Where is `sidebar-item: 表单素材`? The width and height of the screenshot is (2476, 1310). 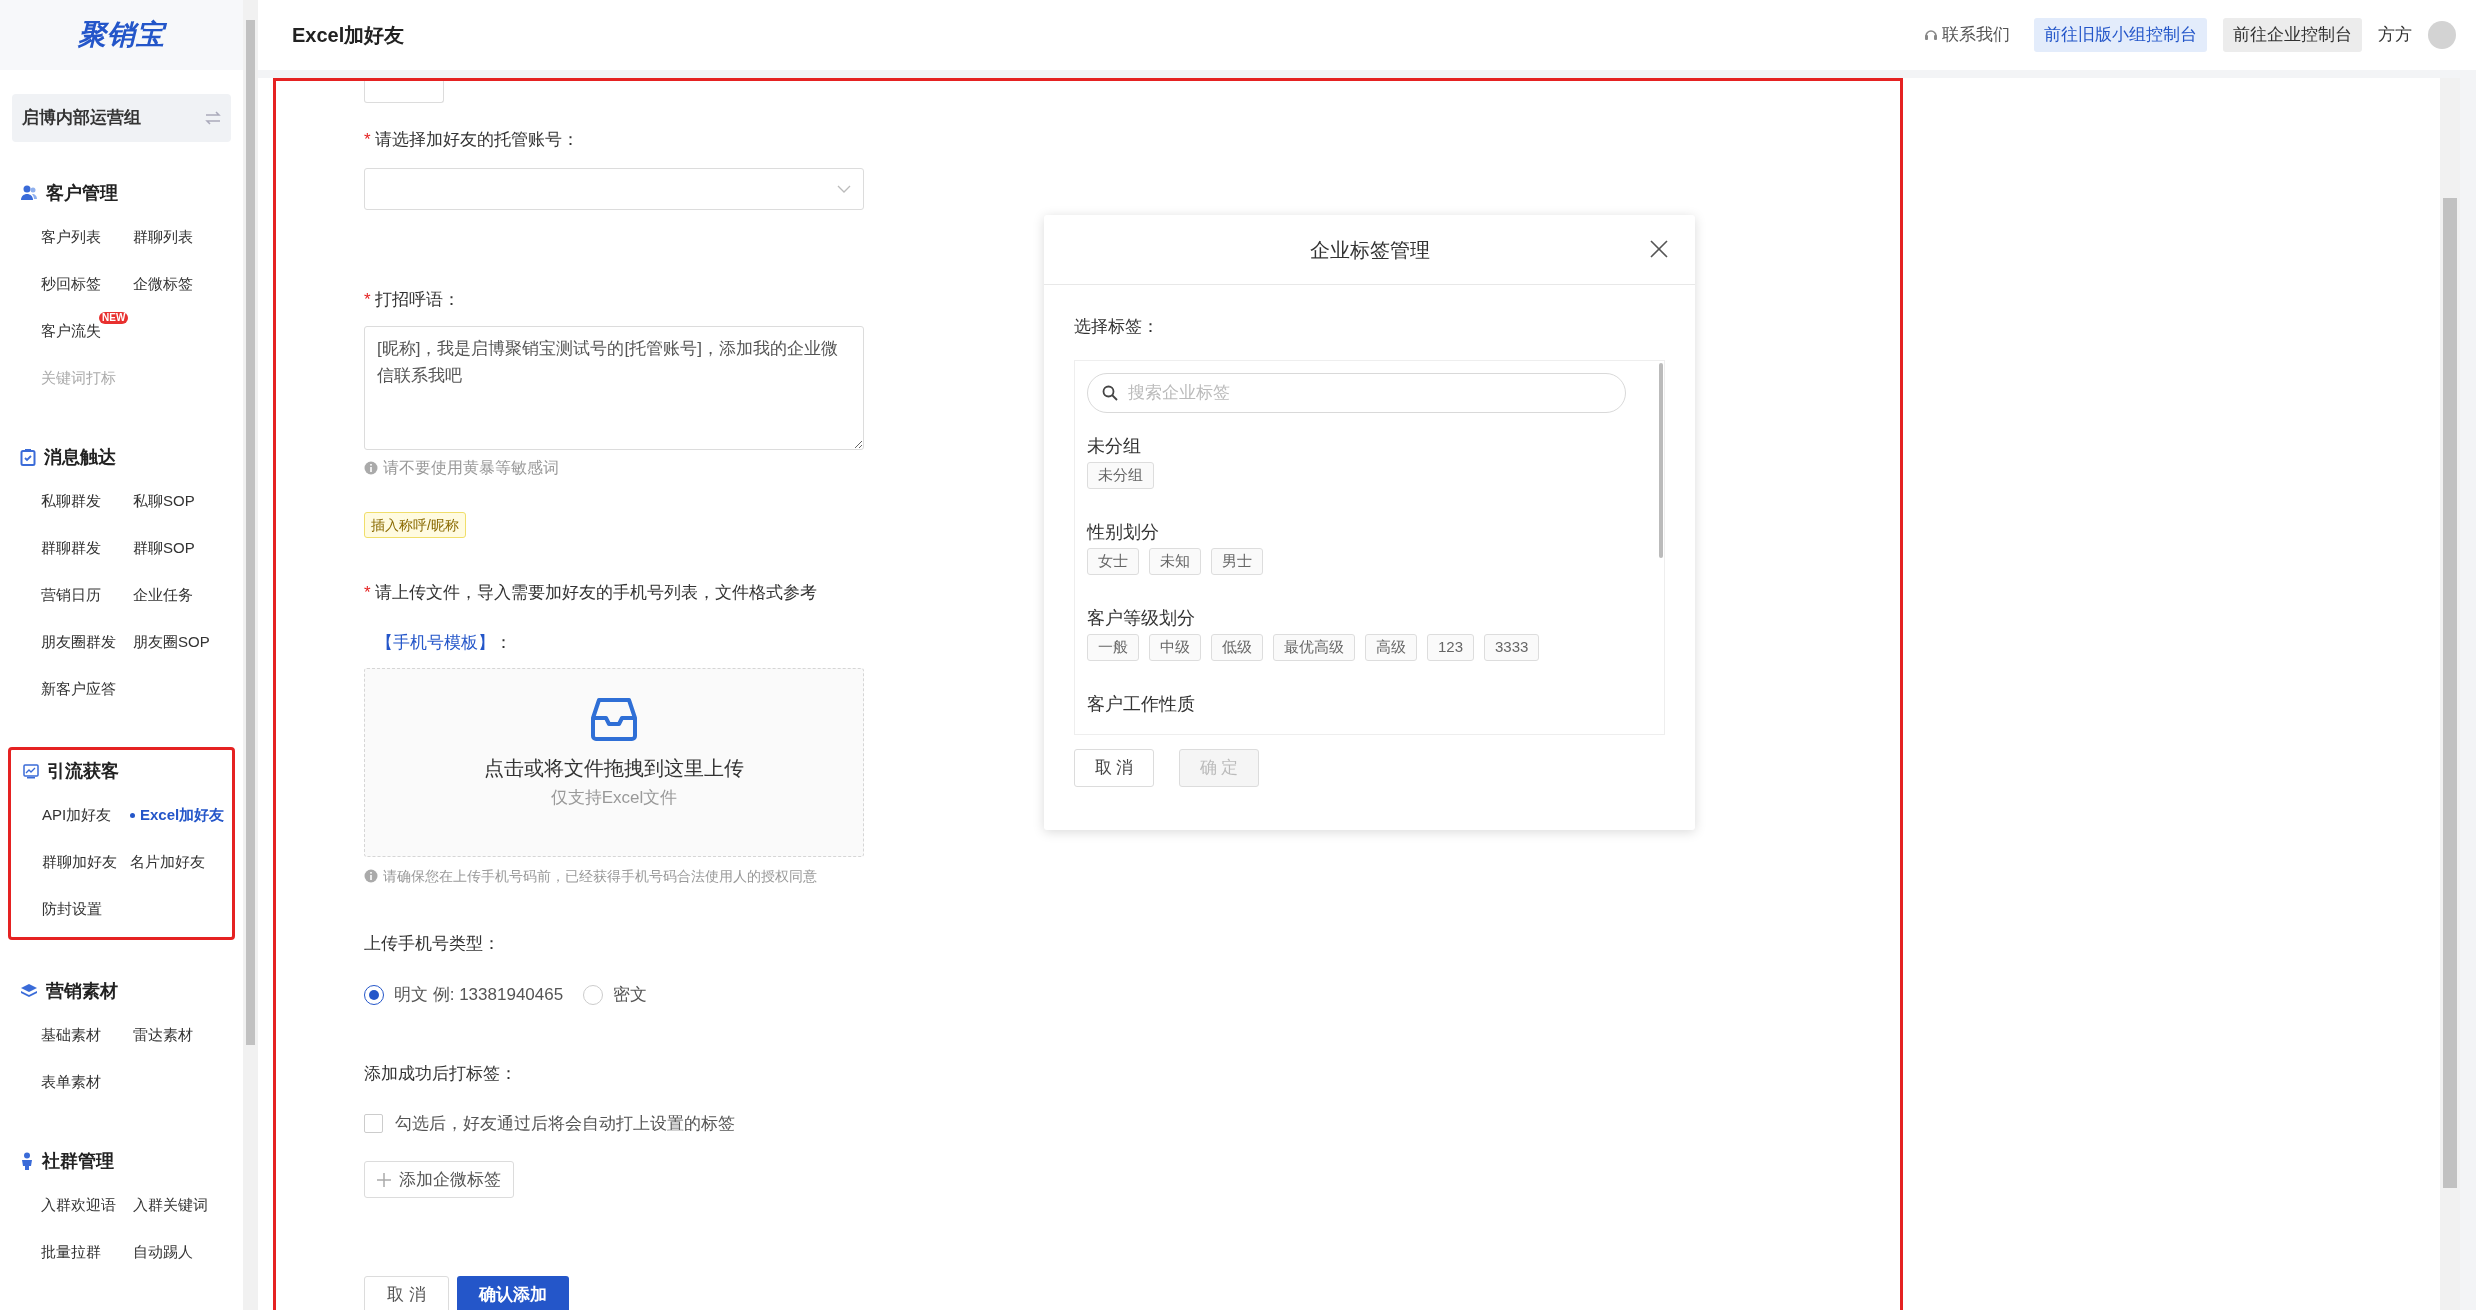
sidebar-item: 表单素材 is located at coordinates (71, 1082).